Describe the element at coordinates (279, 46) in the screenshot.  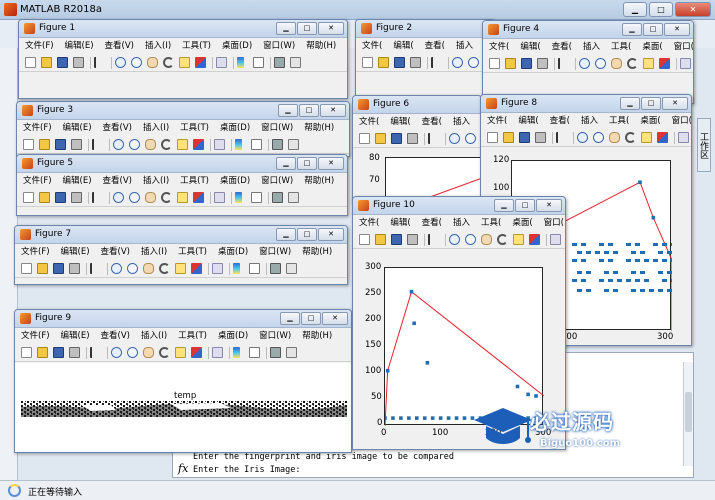
I see `menu-item: 窗口(W)` at that location.